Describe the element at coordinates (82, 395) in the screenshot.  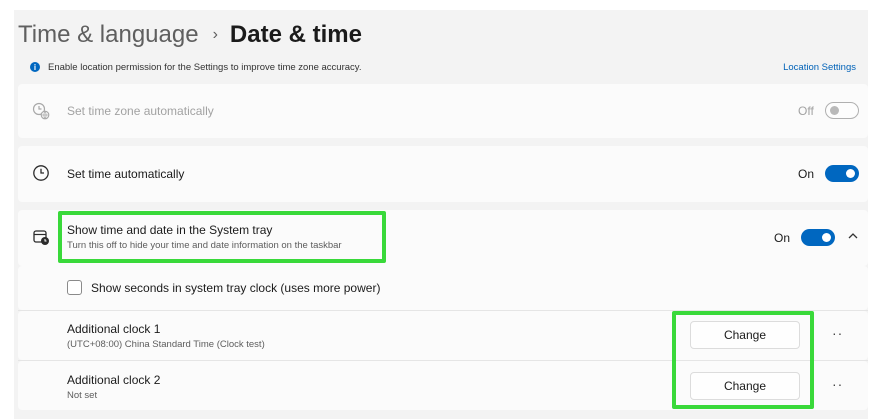
I see `clock2-detail: Not set` at that location.